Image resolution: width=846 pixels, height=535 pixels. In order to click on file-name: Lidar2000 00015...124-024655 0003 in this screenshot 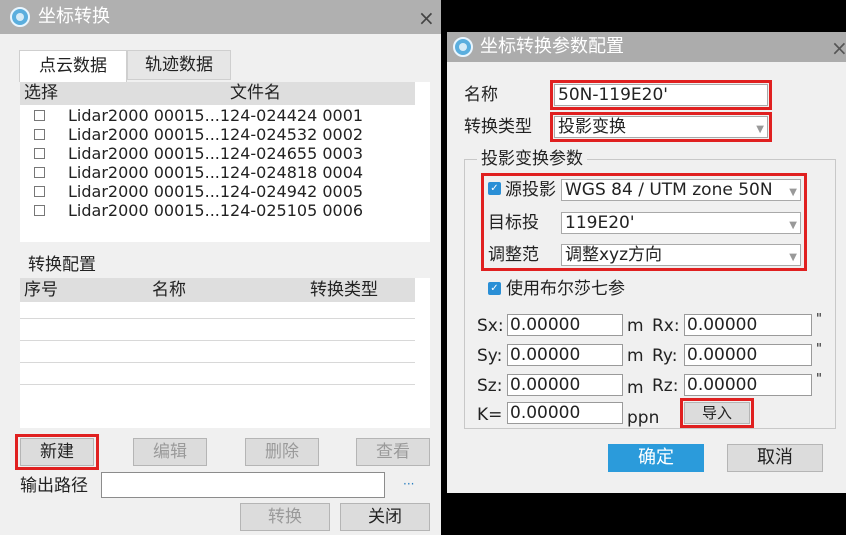, I will do `click(216, 153)`.